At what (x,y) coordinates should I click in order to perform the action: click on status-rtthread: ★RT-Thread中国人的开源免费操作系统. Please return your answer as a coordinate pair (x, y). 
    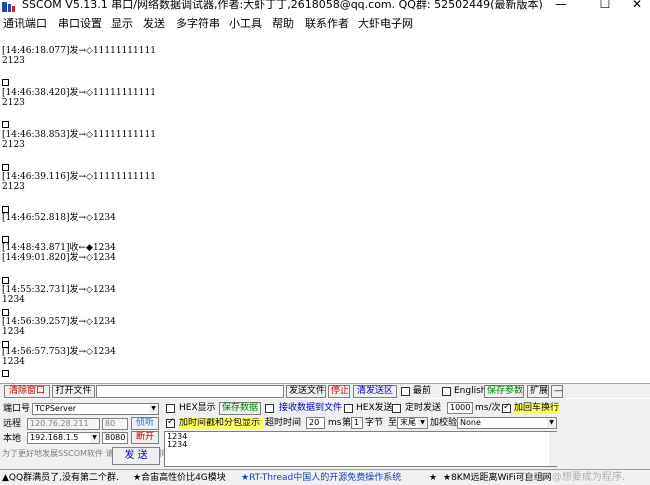
    Looking at the image, I should click on (321, 478).